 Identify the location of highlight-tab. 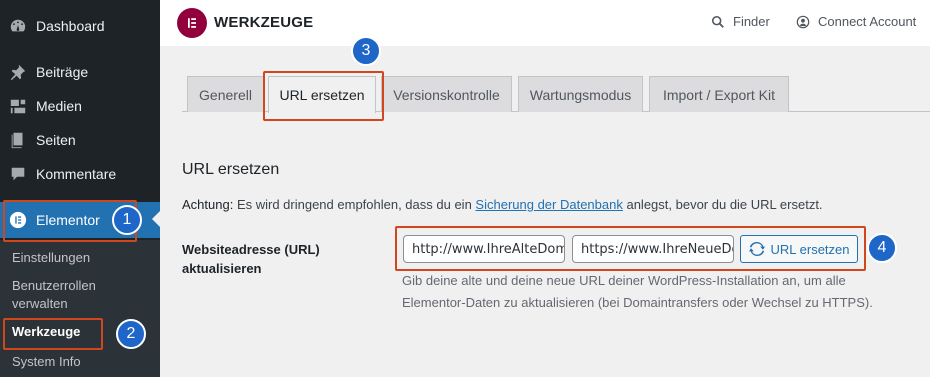
(323, 96).